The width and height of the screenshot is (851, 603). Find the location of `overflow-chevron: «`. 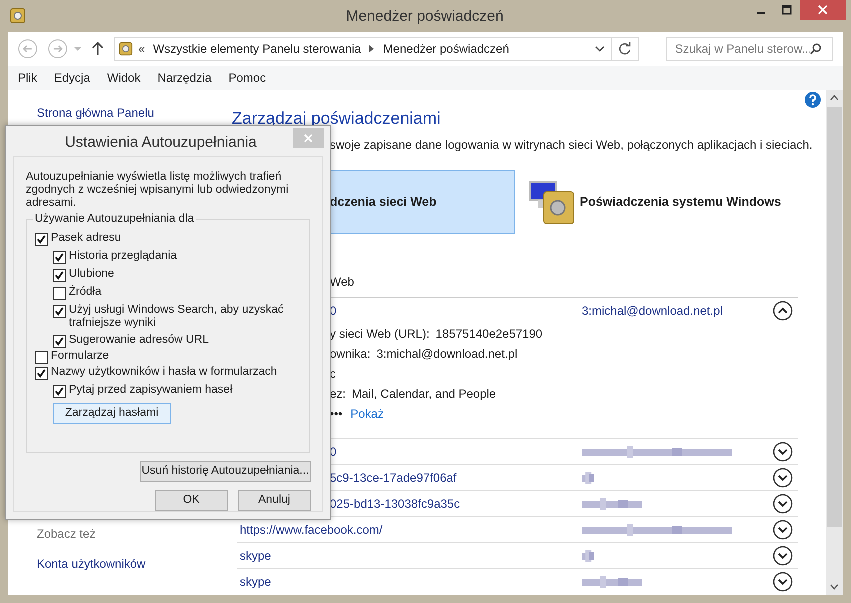

overflow-chevron: « is located at coordinates (142, 49).